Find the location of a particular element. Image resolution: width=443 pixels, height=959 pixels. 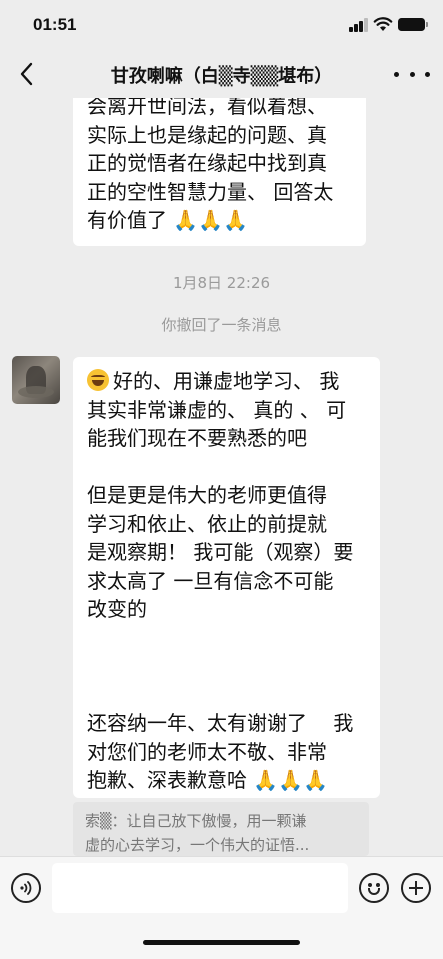

message-line: 实际上也是缘起的问题、真 is located at coordinates (207, 134).